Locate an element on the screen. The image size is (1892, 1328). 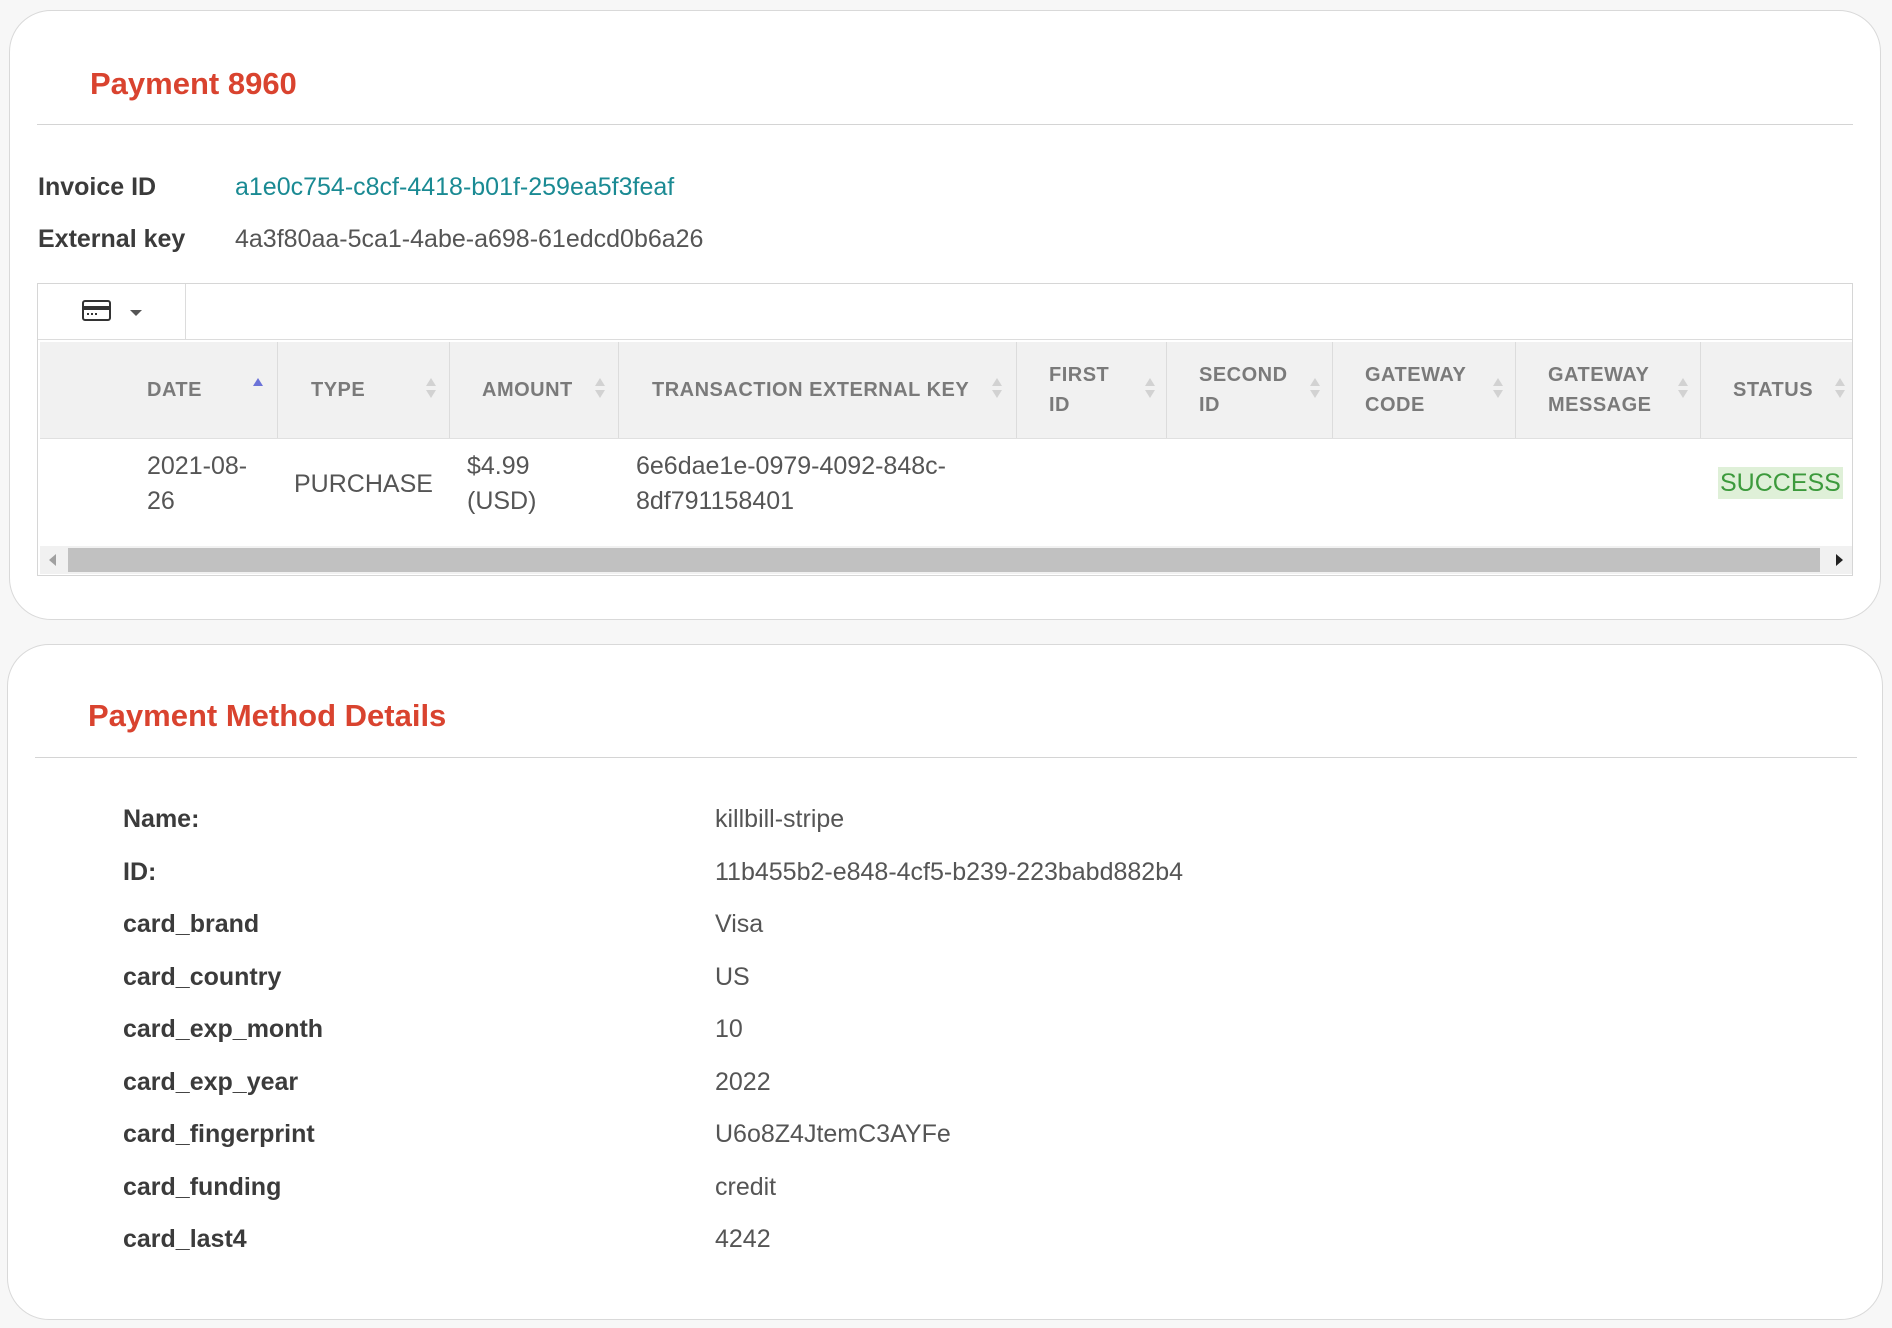
column-header-type-label: TYPE is located at coordinates (338, 390).